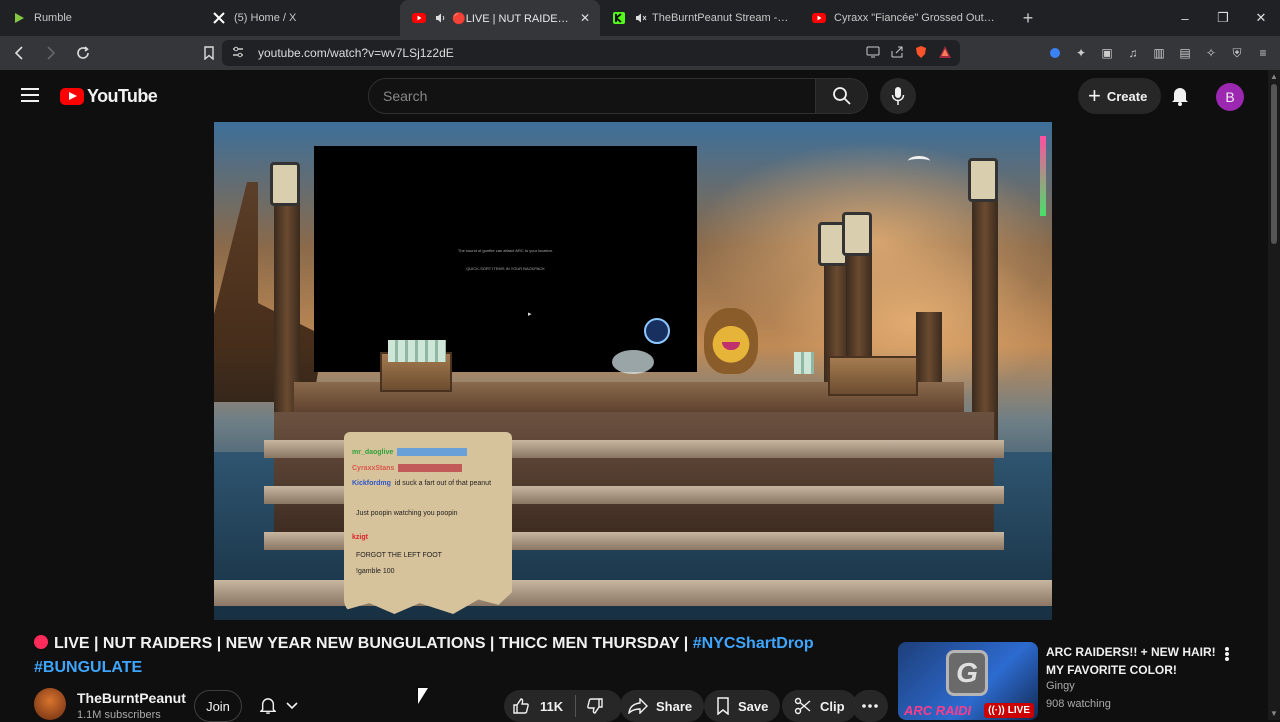 This screenshot has width=1280, height=722. What do you see at coordinates (731, 341) in the screenshot?
I see `peanut-character` at bounding box center [731, 341].